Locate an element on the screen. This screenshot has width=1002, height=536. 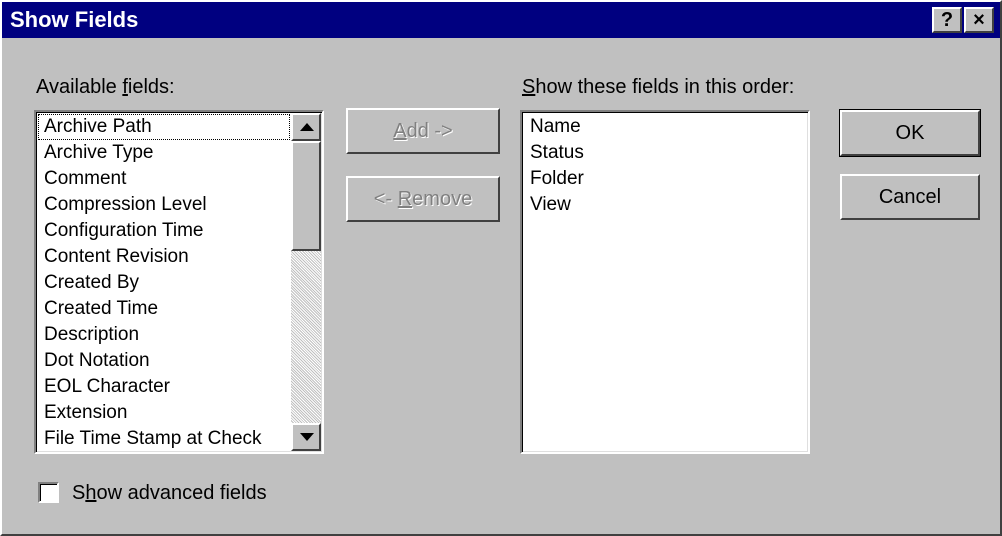
title-bar: Show Fields ? × is located at coordinates (501, 20).